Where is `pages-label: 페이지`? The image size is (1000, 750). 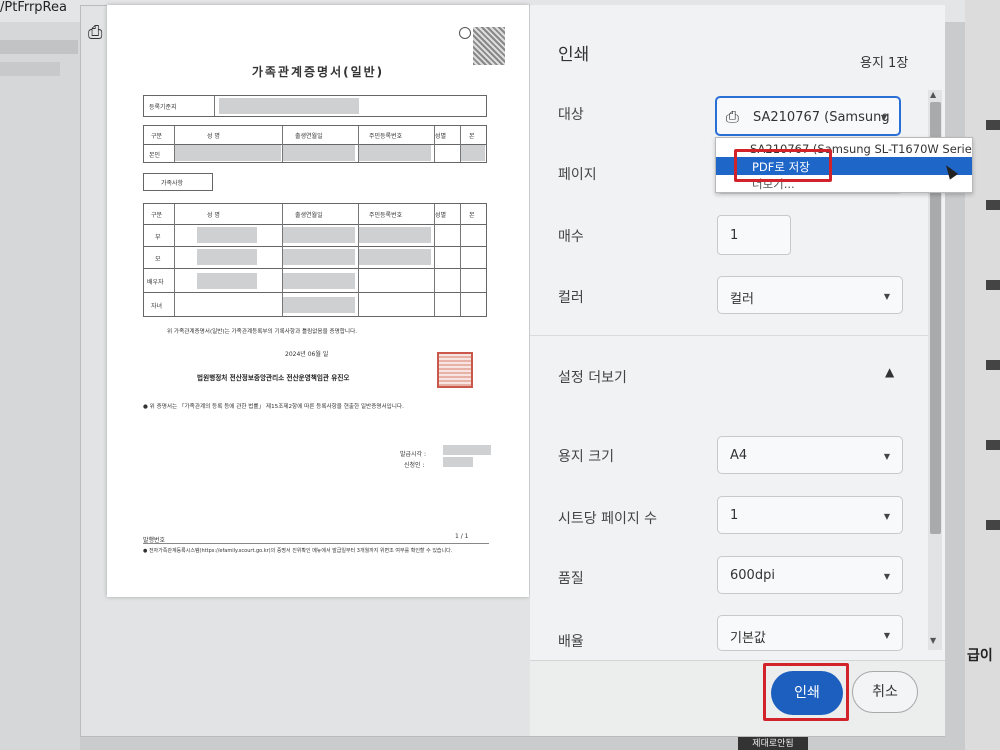
pages-label: 페이지 is located at coordinates (577, 175).